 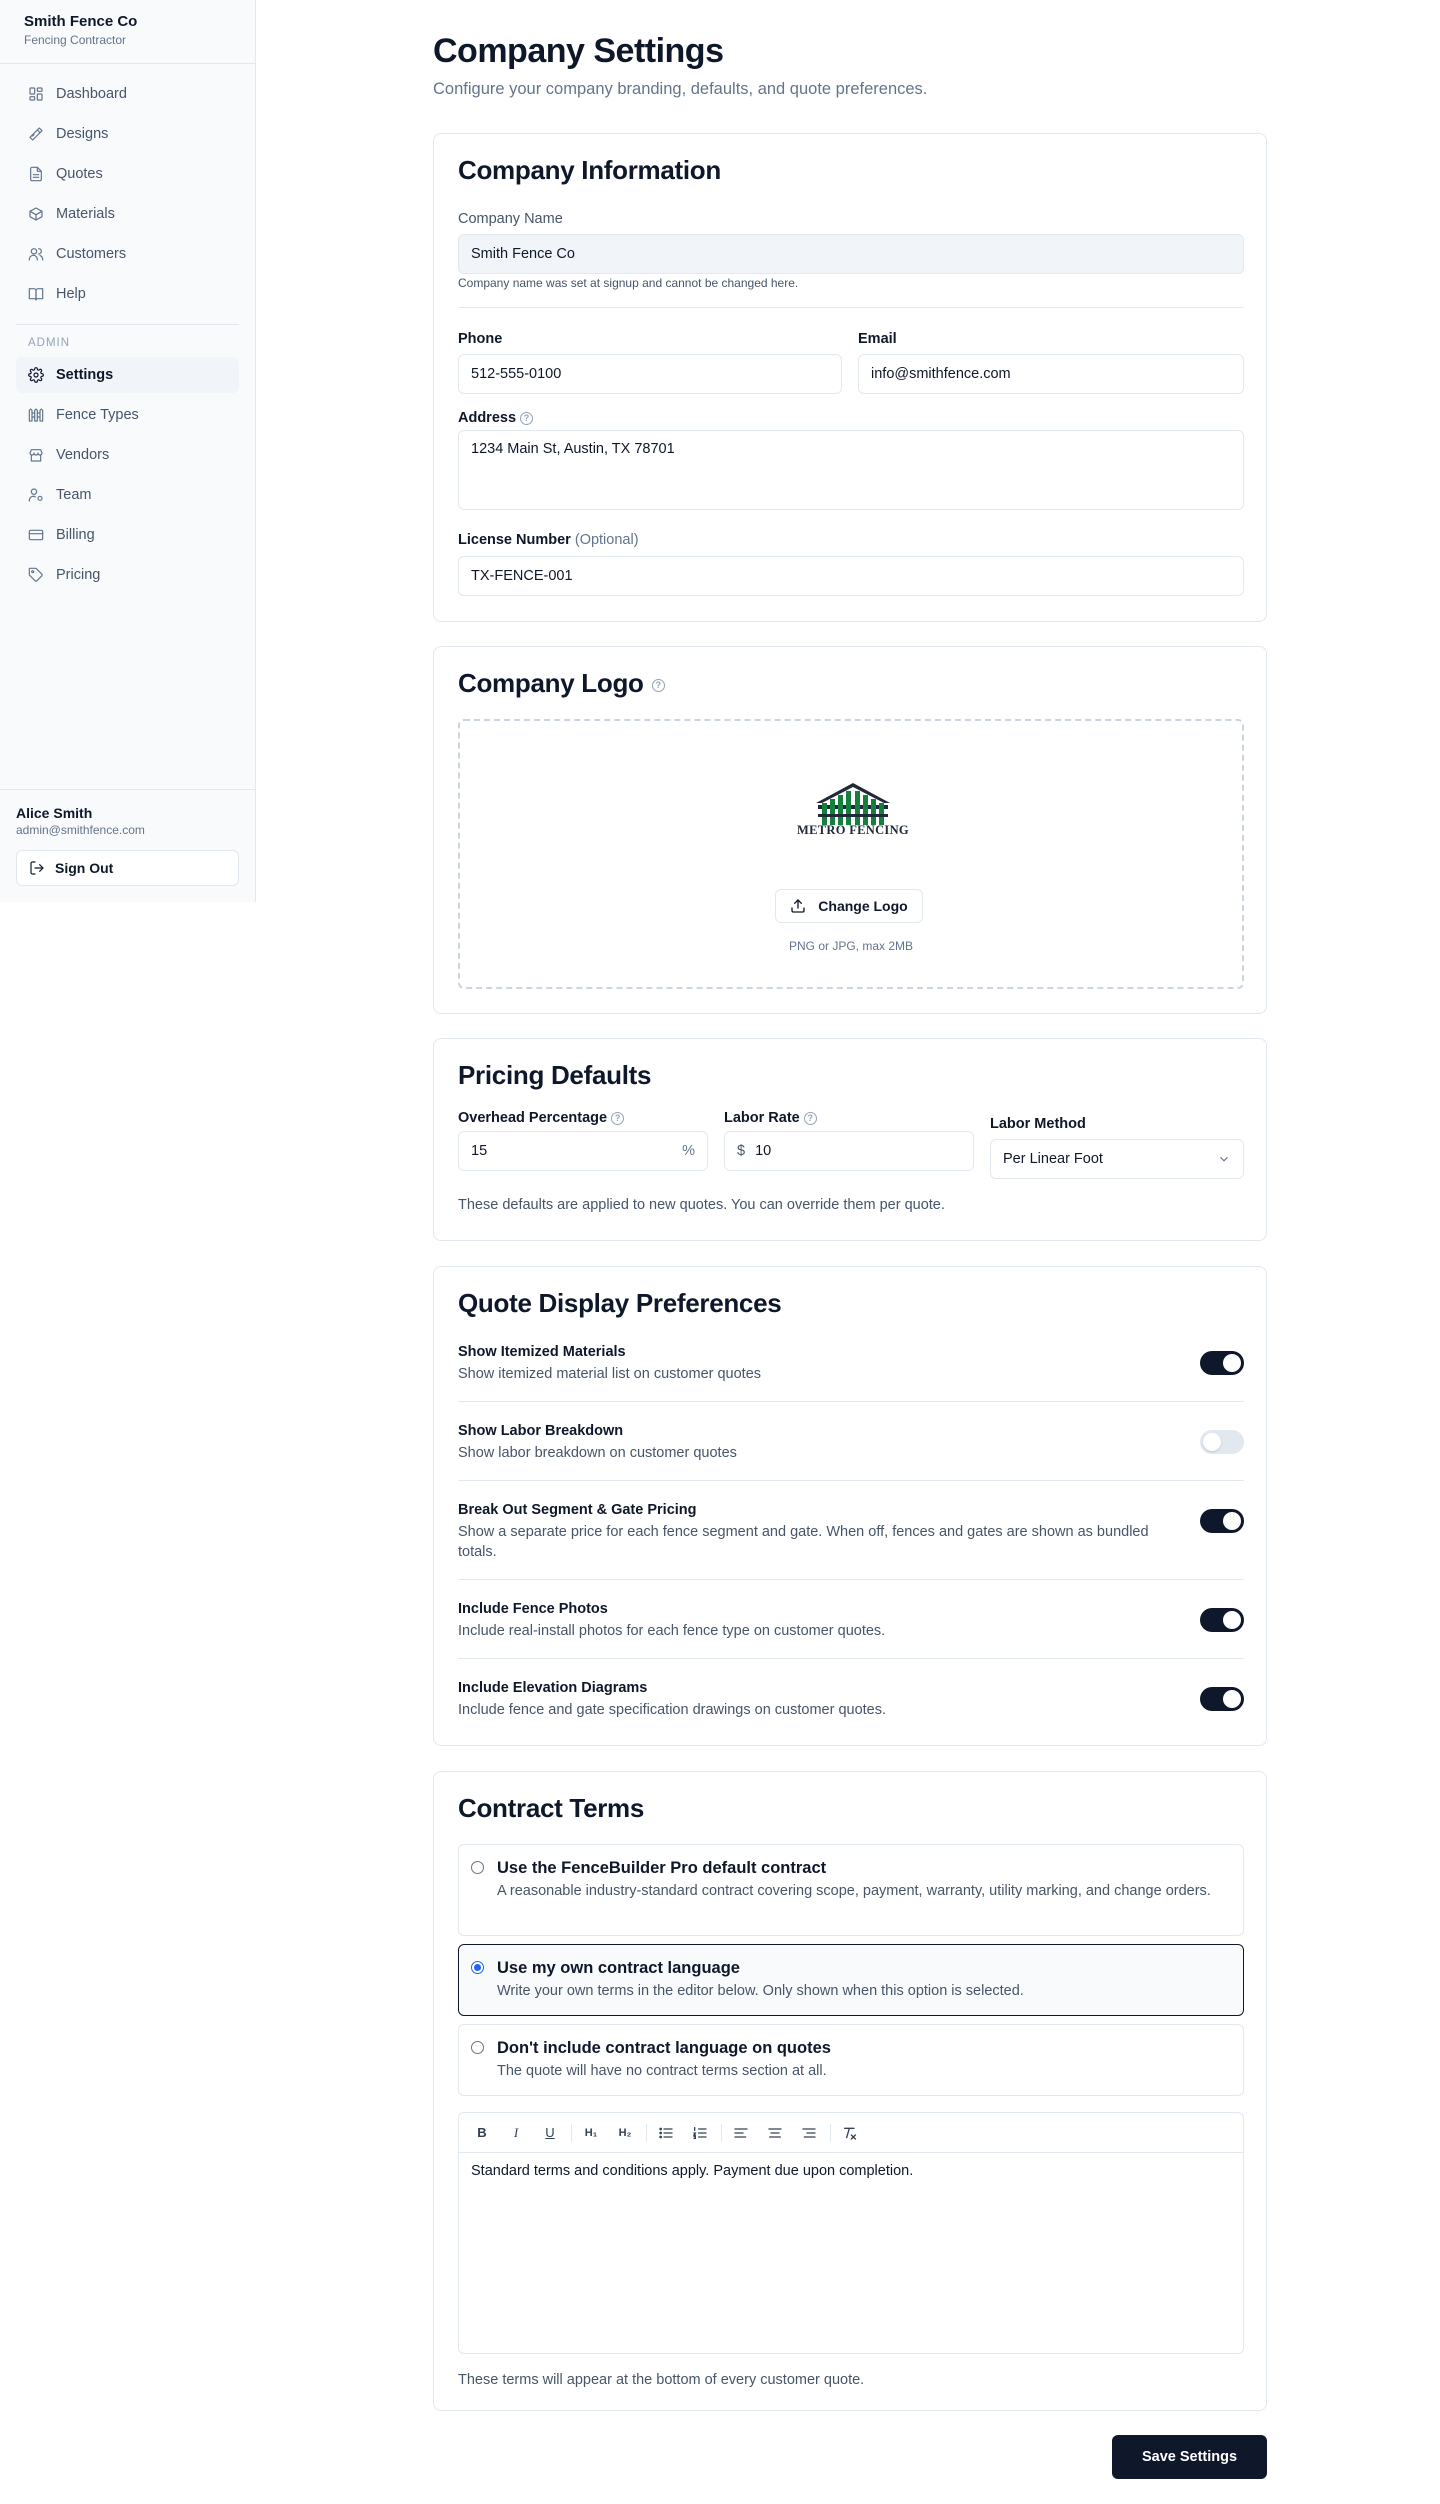 What do you see at coordinates (127, 375) in the screenshot?
I see `sidebar-item-settings: Settings` at bounding box center [127, 375].